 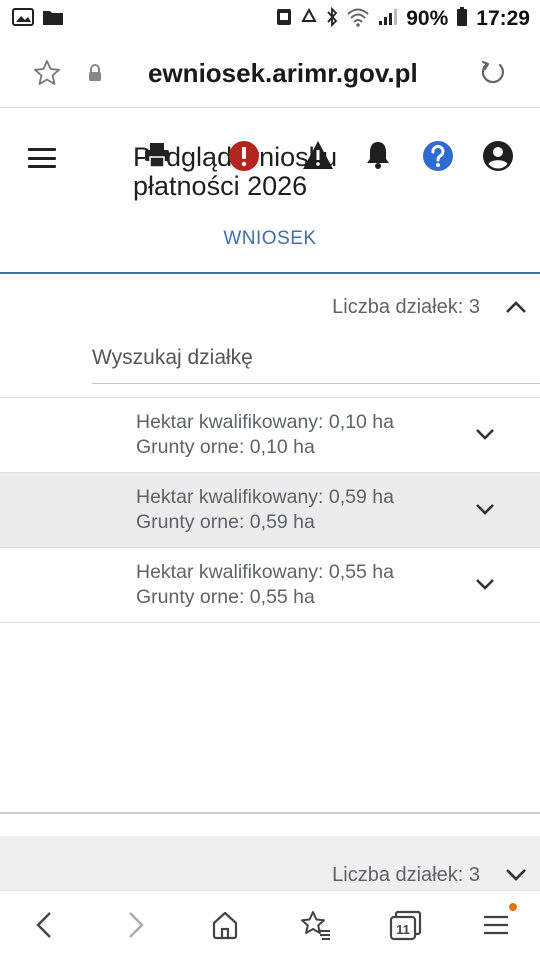 I want to click on next-parcels-section: Liczba działek: 3, so click(x=270, y=863).